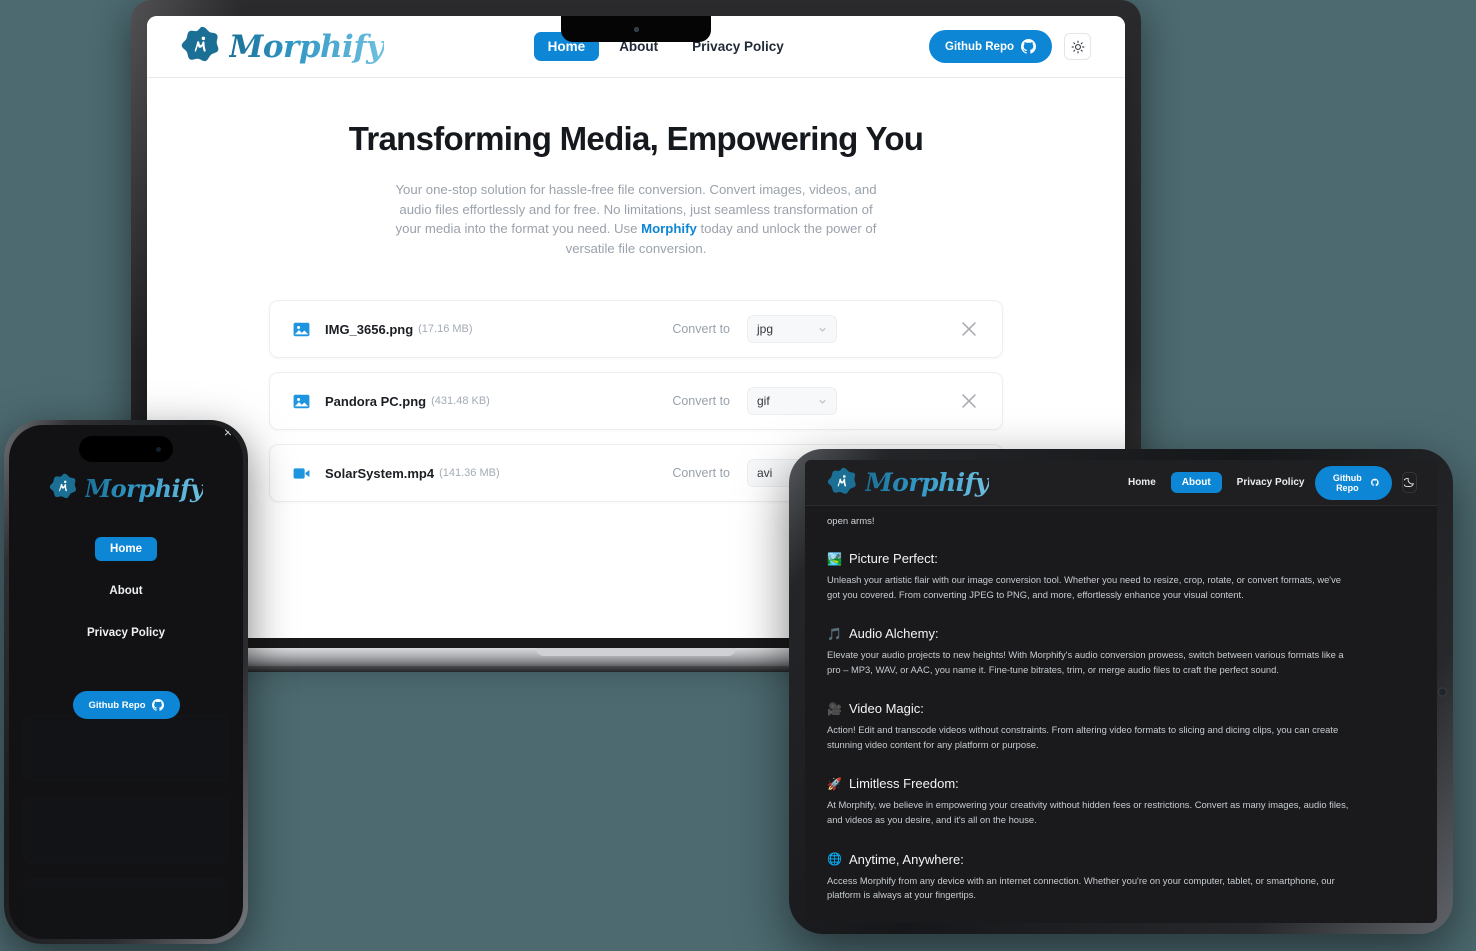 The height and width of the screenshot is (951, 1476). Describe the element at coordinates (228, 432) in the screenshot. I see `close-icon: ×` at that location.